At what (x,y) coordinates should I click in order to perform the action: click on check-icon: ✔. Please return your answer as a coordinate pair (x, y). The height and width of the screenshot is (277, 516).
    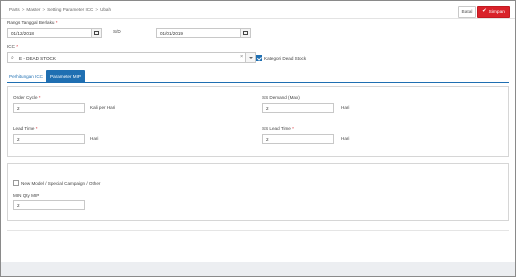
    Looking at the image, I should click on (484, 11).